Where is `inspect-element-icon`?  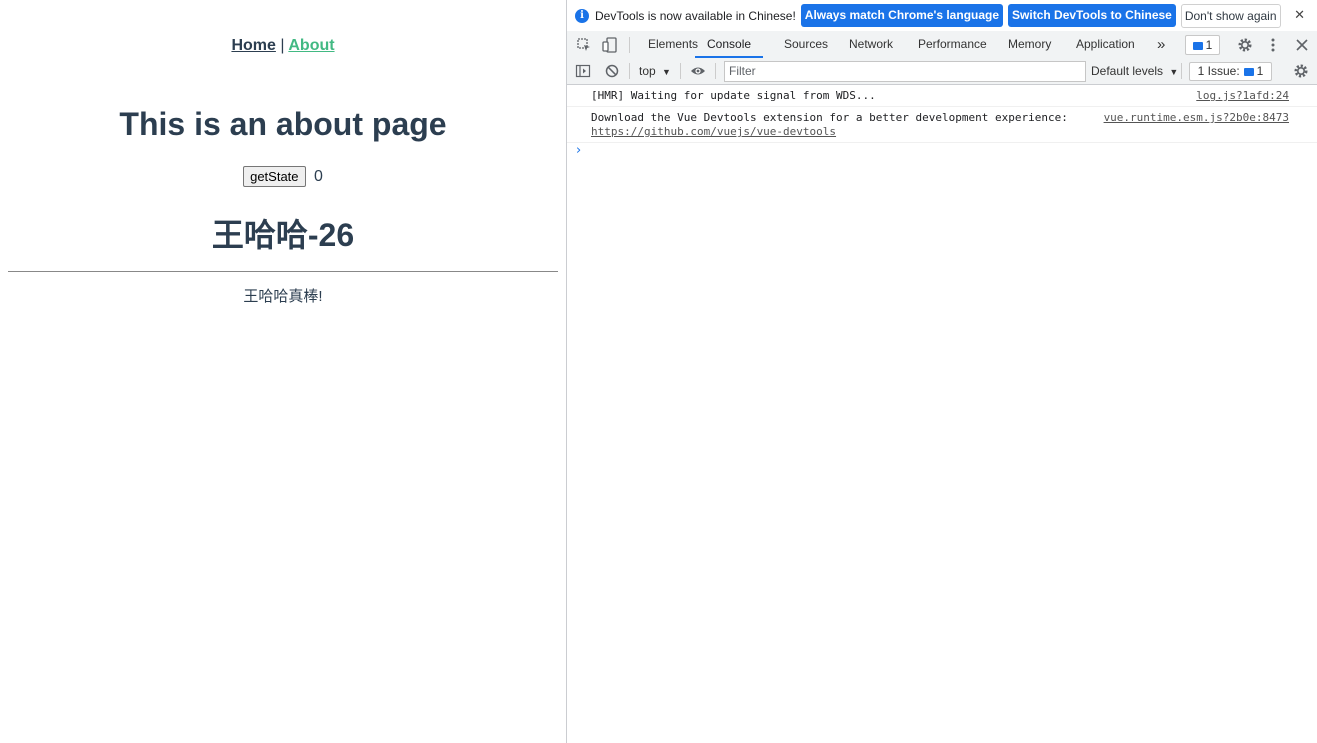 inspect-element-icon is located at coordinates (584, 45).